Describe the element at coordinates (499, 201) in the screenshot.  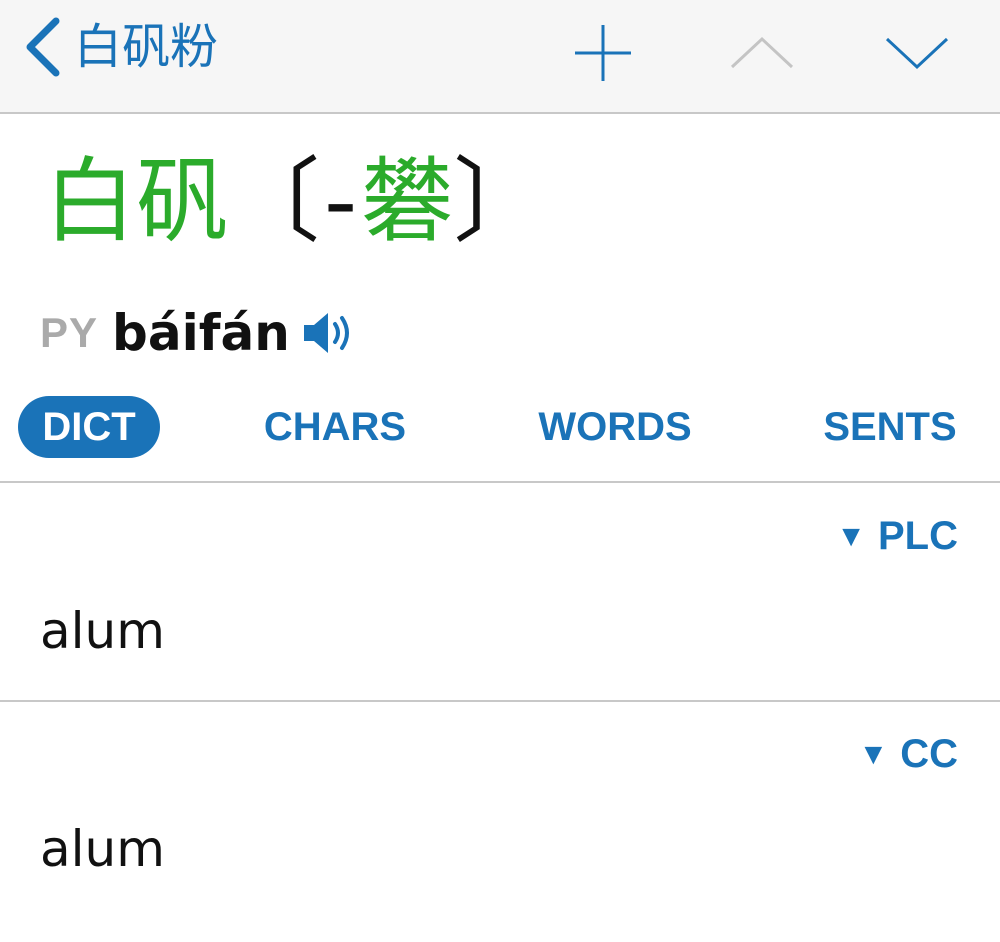
I see `headword-bracket-close: 〕` at that location.